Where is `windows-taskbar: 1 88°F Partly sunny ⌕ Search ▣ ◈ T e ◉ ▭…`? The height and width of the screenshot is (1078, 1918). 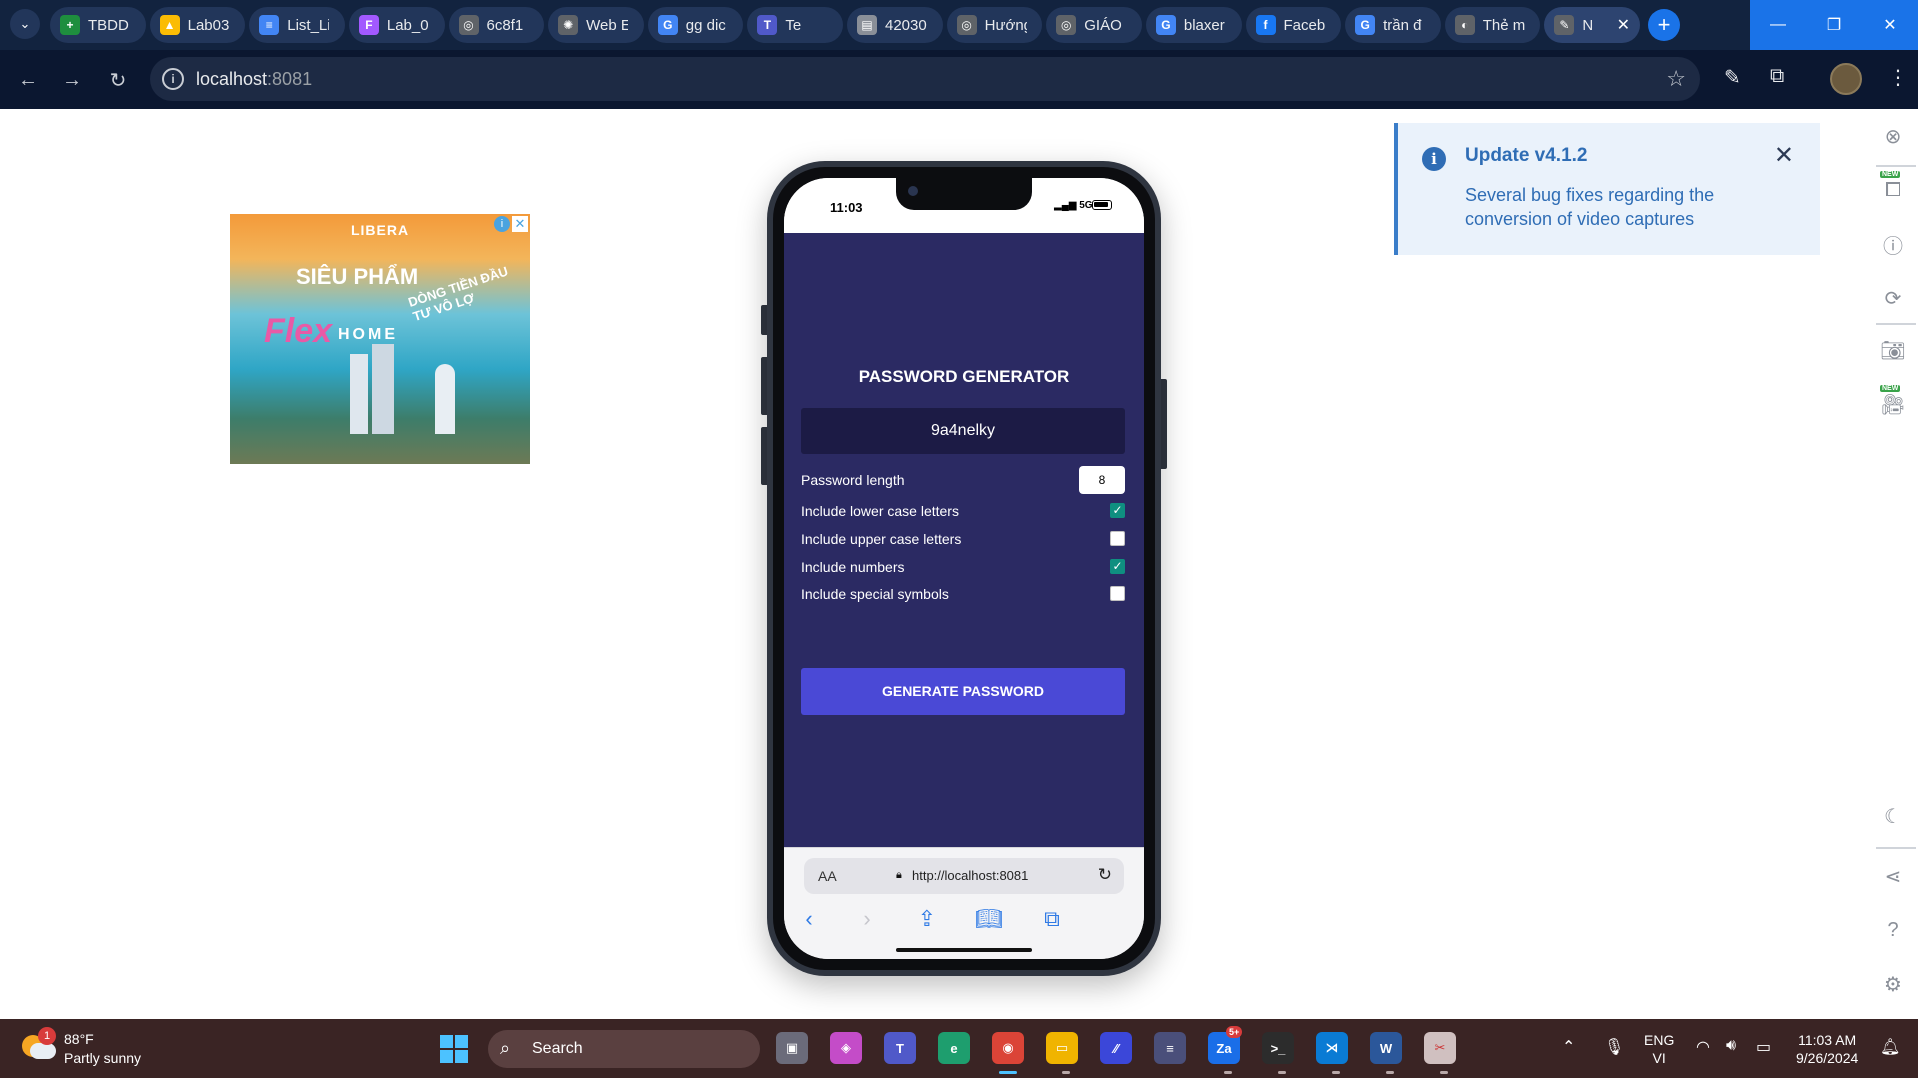
windows-taskbar: 1 88°F Partly sunny ⌕ Search ▣ ◈ T e ◉ ▭… is located at coordinates (959, 1048).